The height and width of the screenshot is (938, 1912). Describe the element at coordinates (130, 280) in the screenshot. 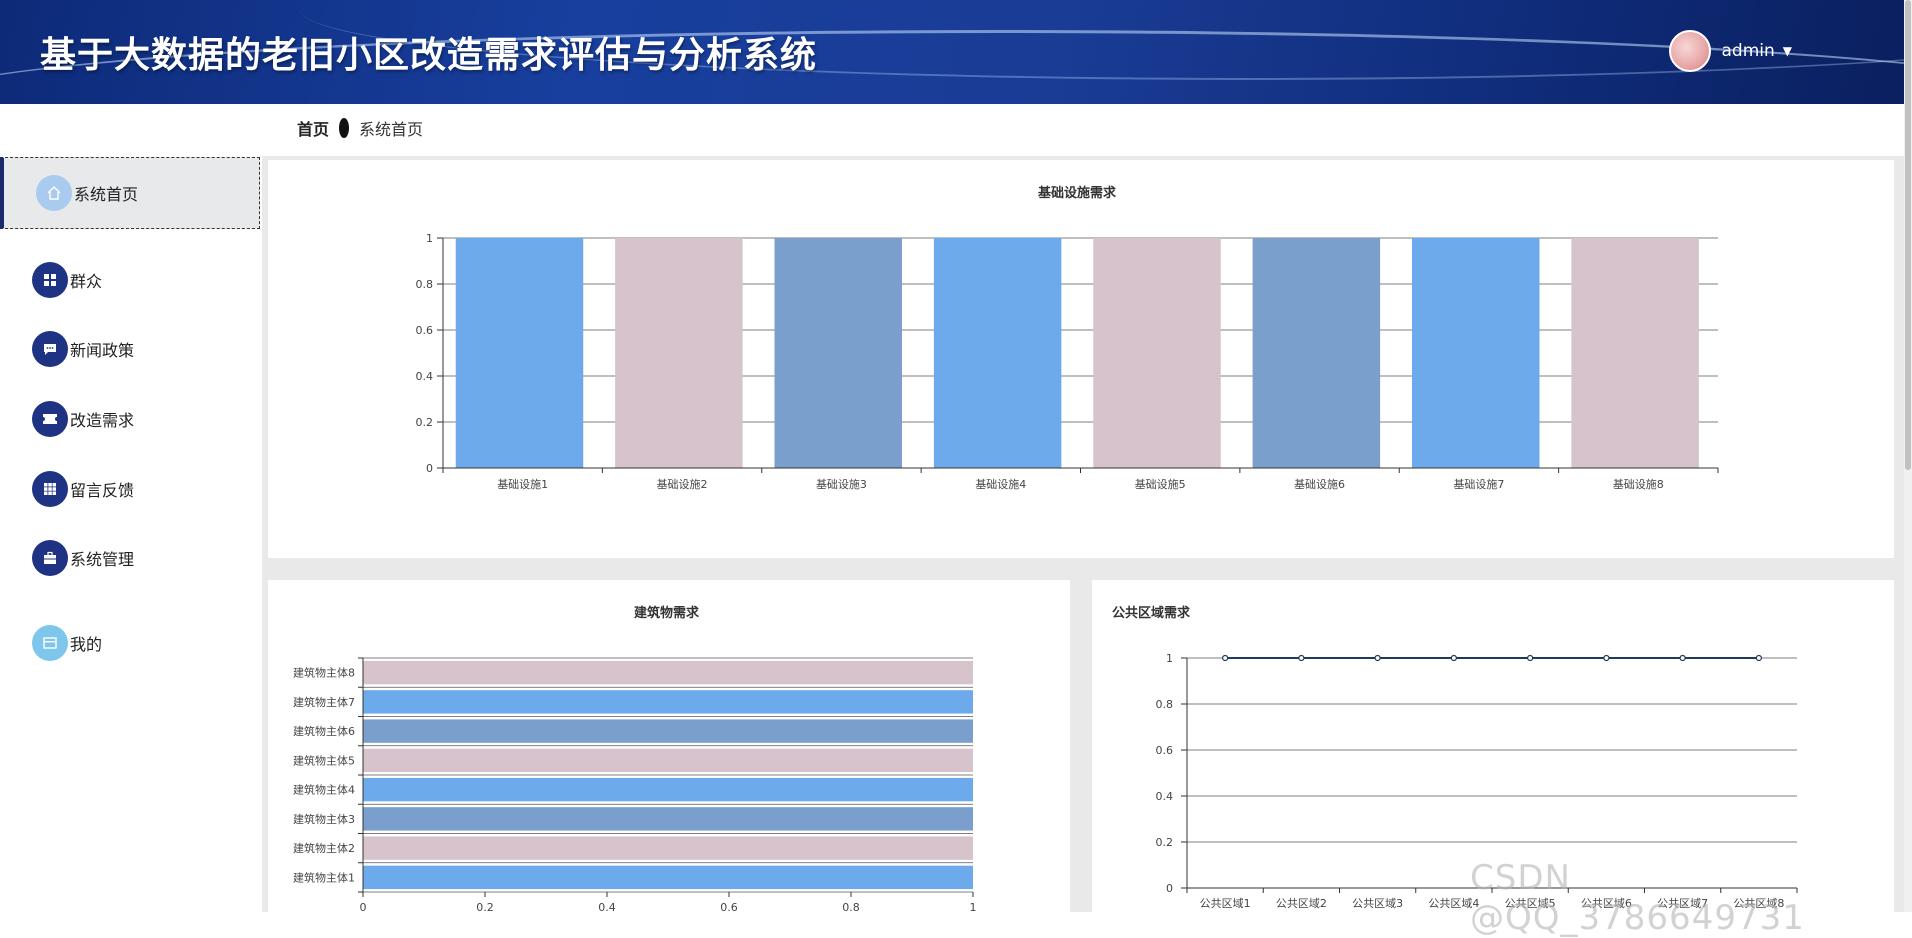

I see `sidebar-item-public: 群众` at that location.